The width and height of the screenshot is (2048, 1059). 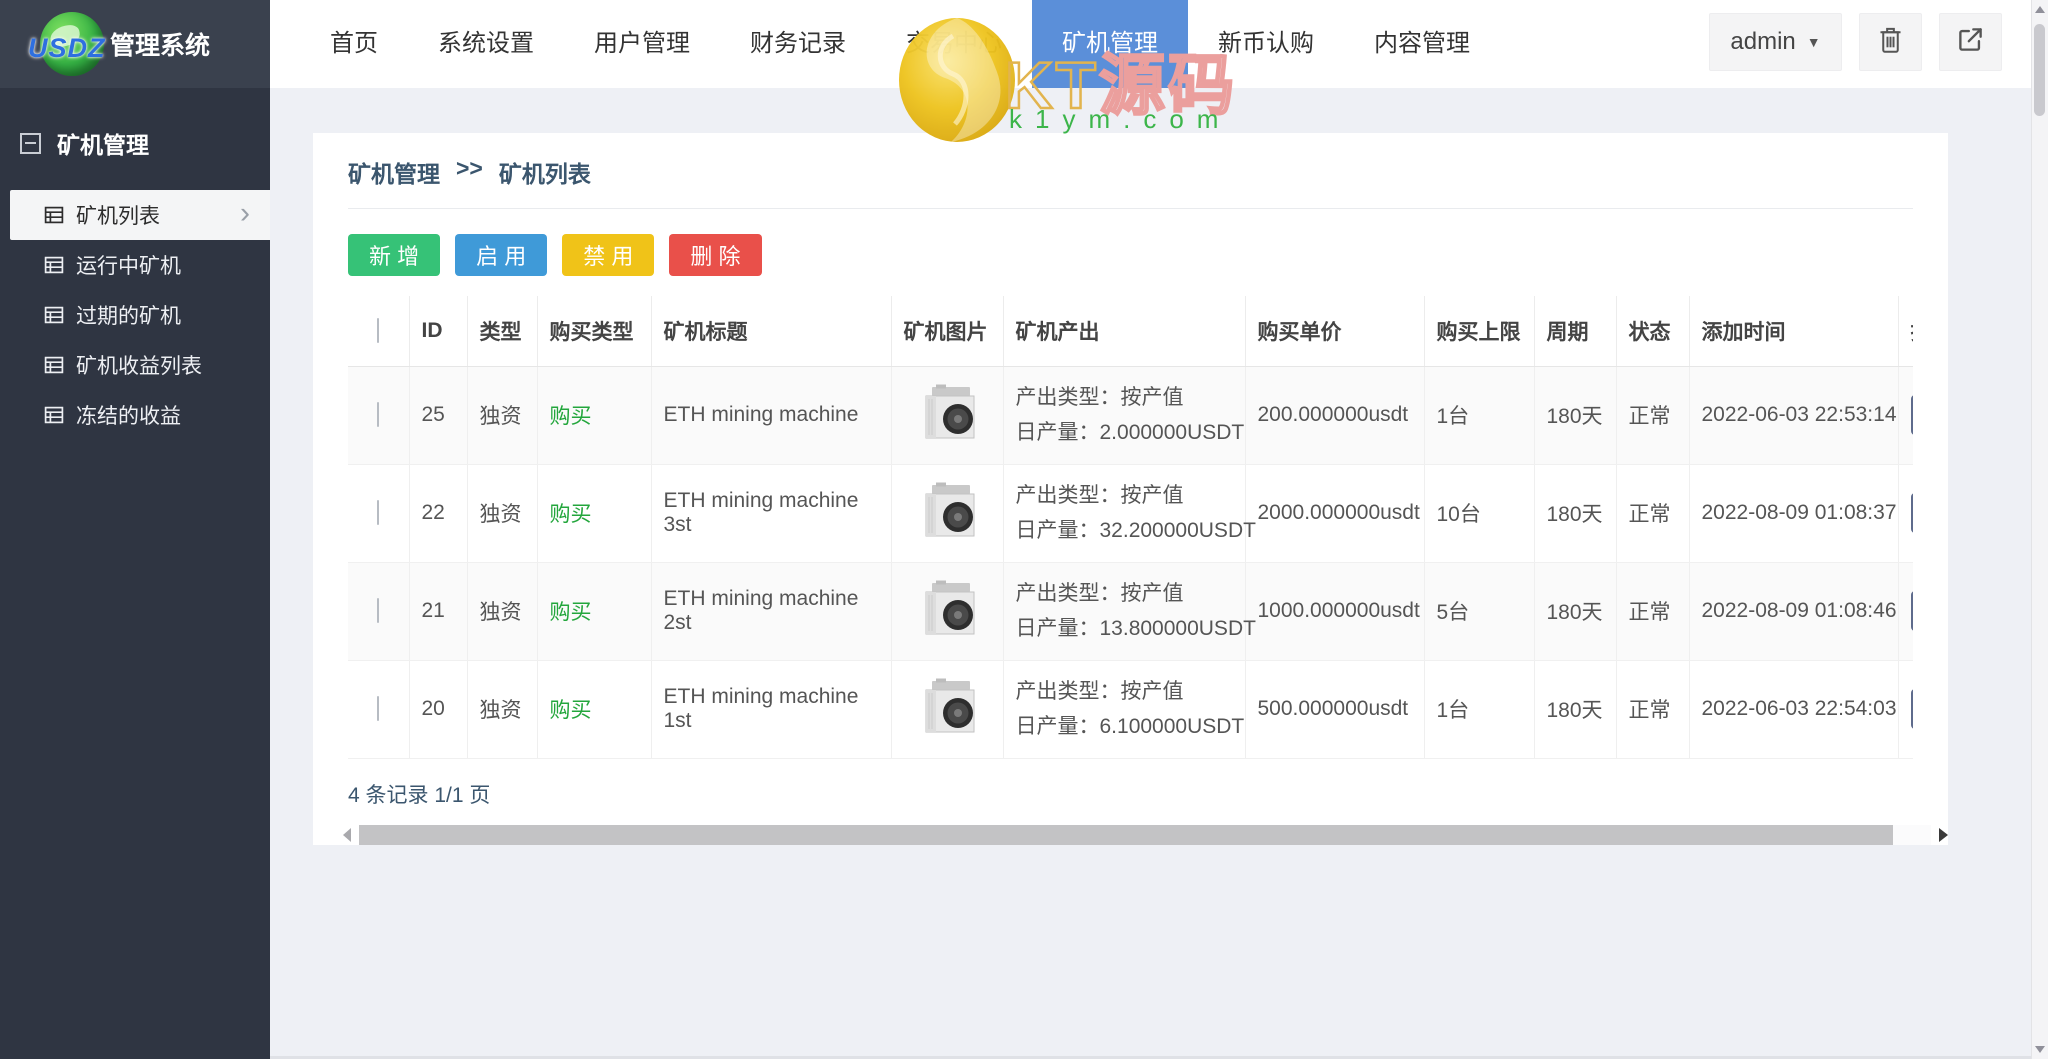 I want to click on col-header-price: 购买单价, so click(x=1335, y=331).